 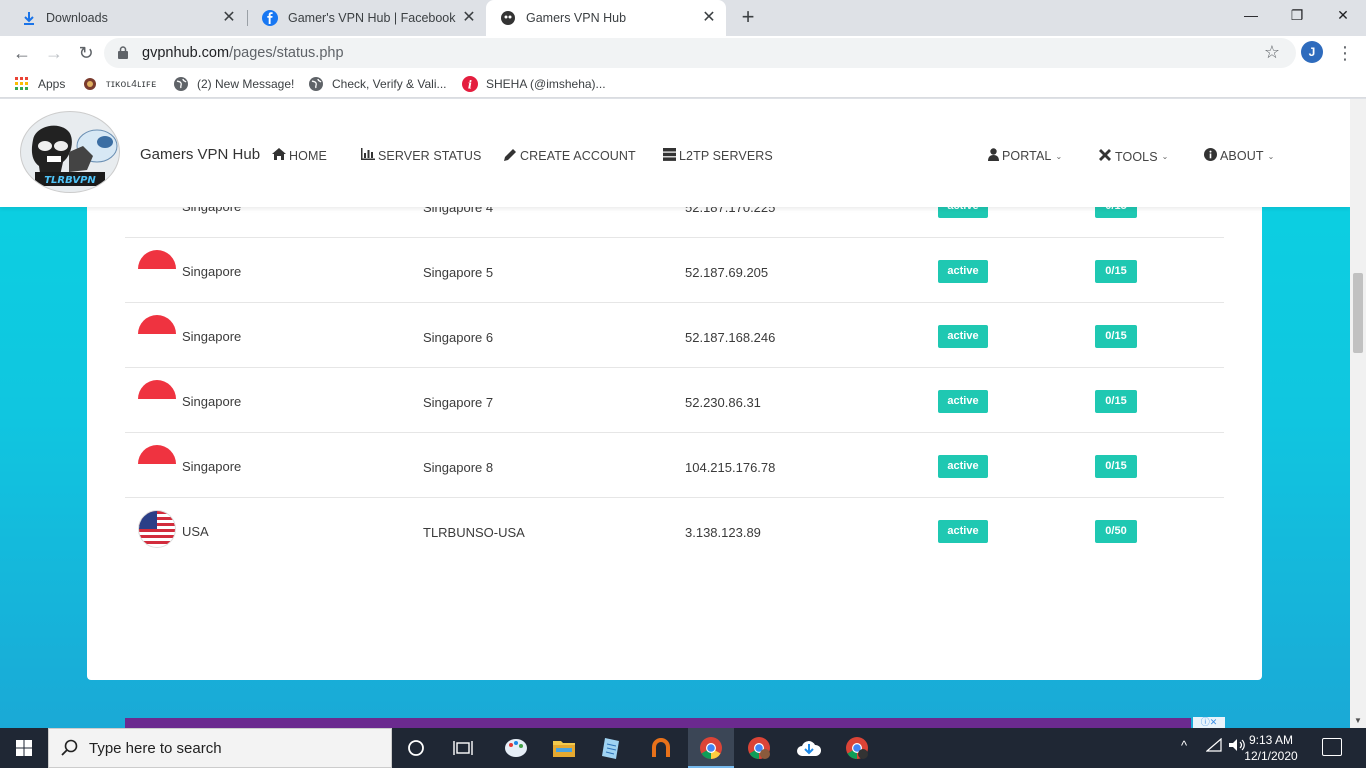 I want to click on nav-label: ABOUT, so click(x=1242, y=156).